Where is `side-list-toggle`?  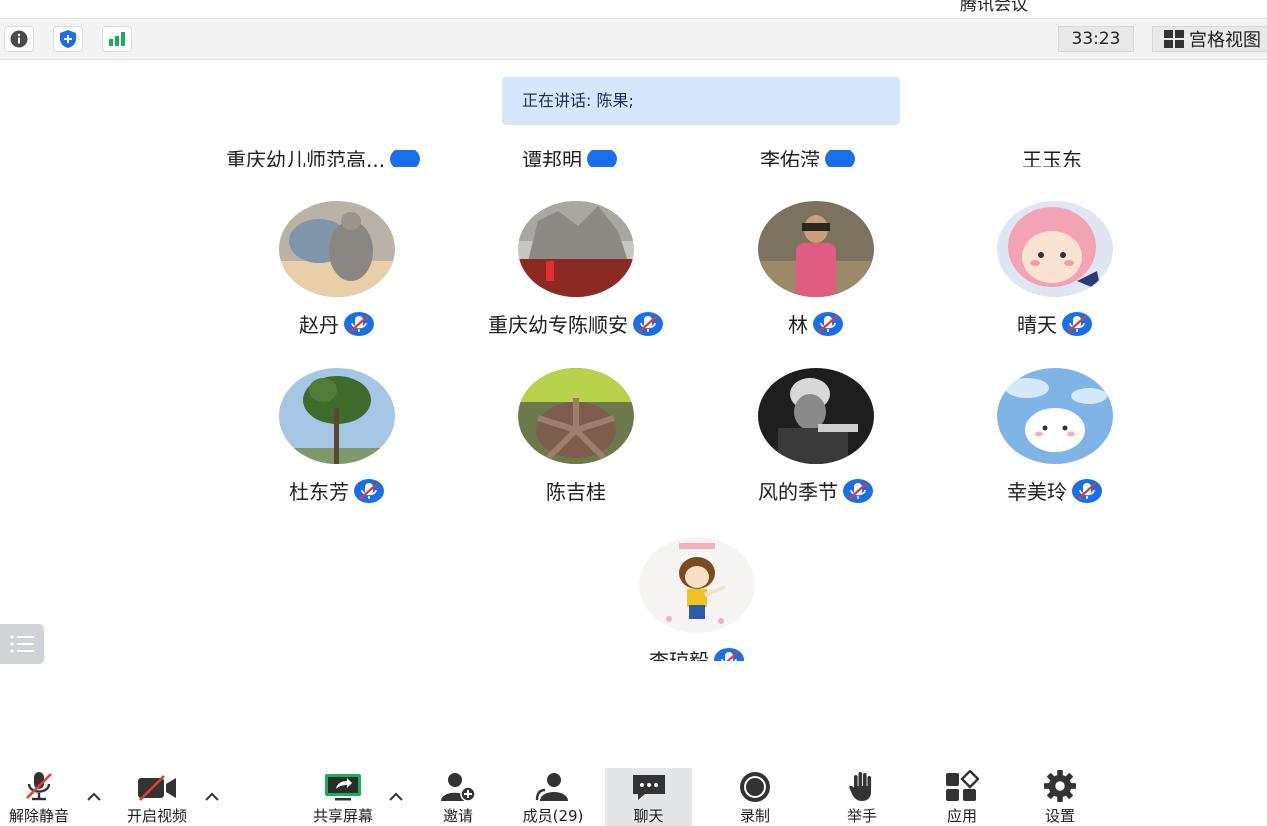 side-list-toggle is located at coordinates (22, 644).